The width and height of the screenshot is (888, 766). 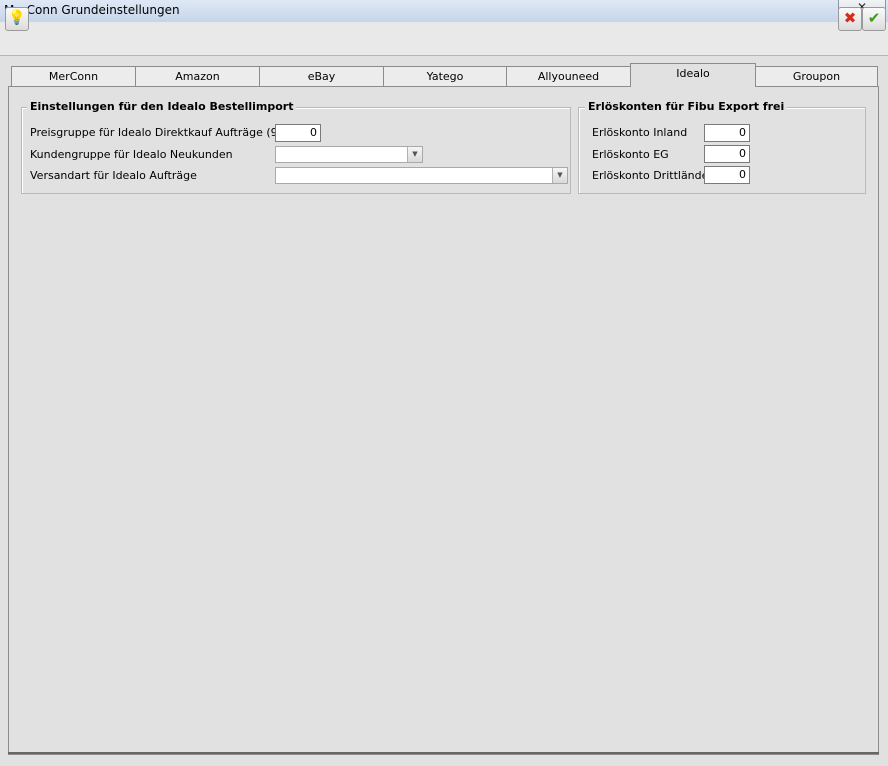 What do you see at coordinates (131, 154) in the screenshot?
I see `kundengruppe-label: Kundengruppe für Idealo Neukunden` at bounding box center [131, 154].